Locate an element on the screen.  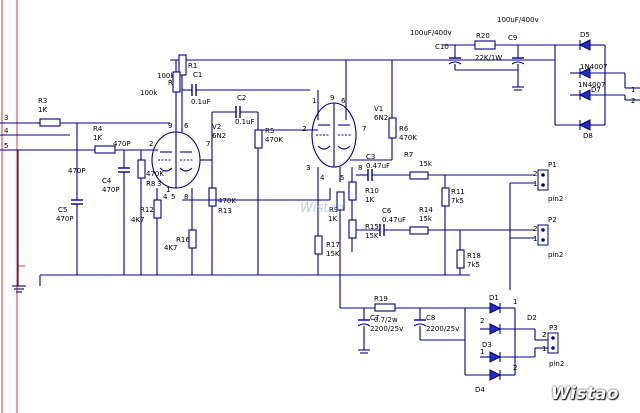
r15-value: 15K is located at coordinates (372, 236).